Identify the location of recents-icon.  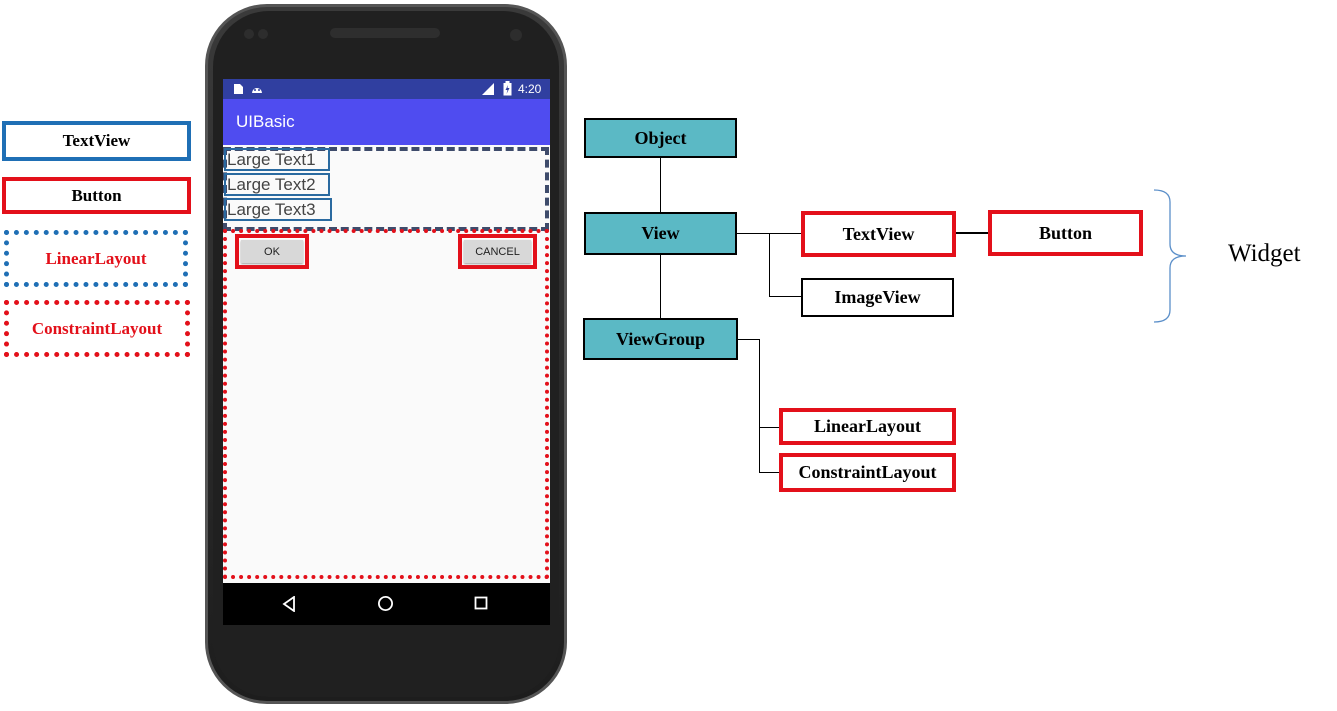
(481, 603).